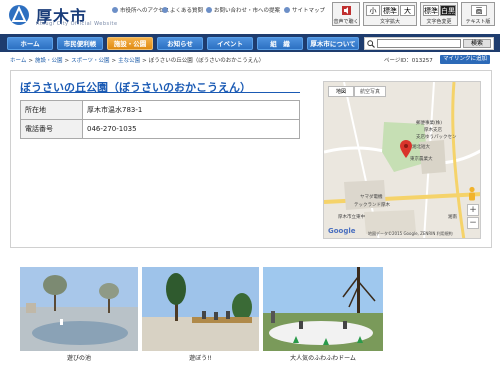  What do you see at coordinates (472, 194) in the screenshot?
I see `pegman-icon` at bounding box center [472, 194].